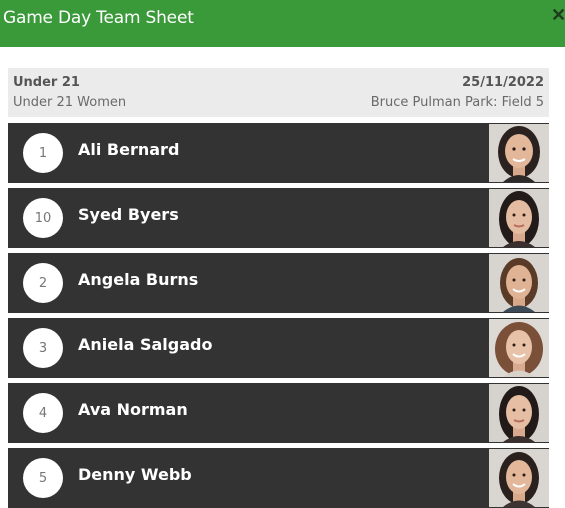 This screenshot has height=508, width=565. I want to click on jersey-number: 5, so click(43, 478).